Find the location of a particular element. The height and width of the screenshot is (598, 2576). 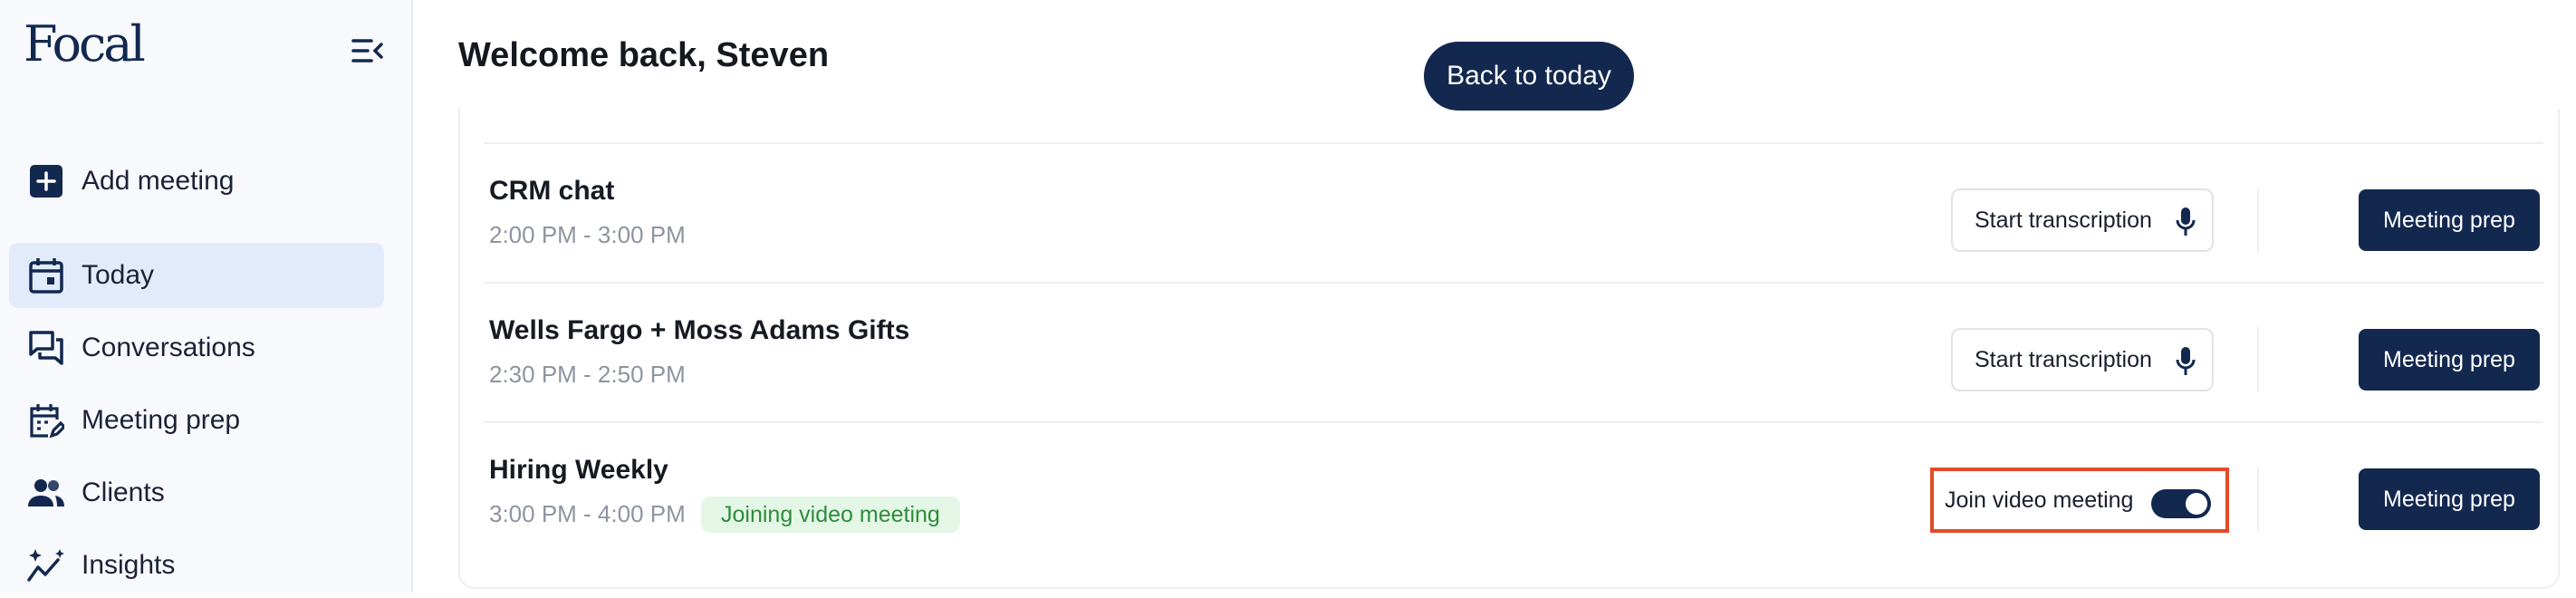

sidebar-item-add-meeting: Add meeting is located at coordinates (196, 181).